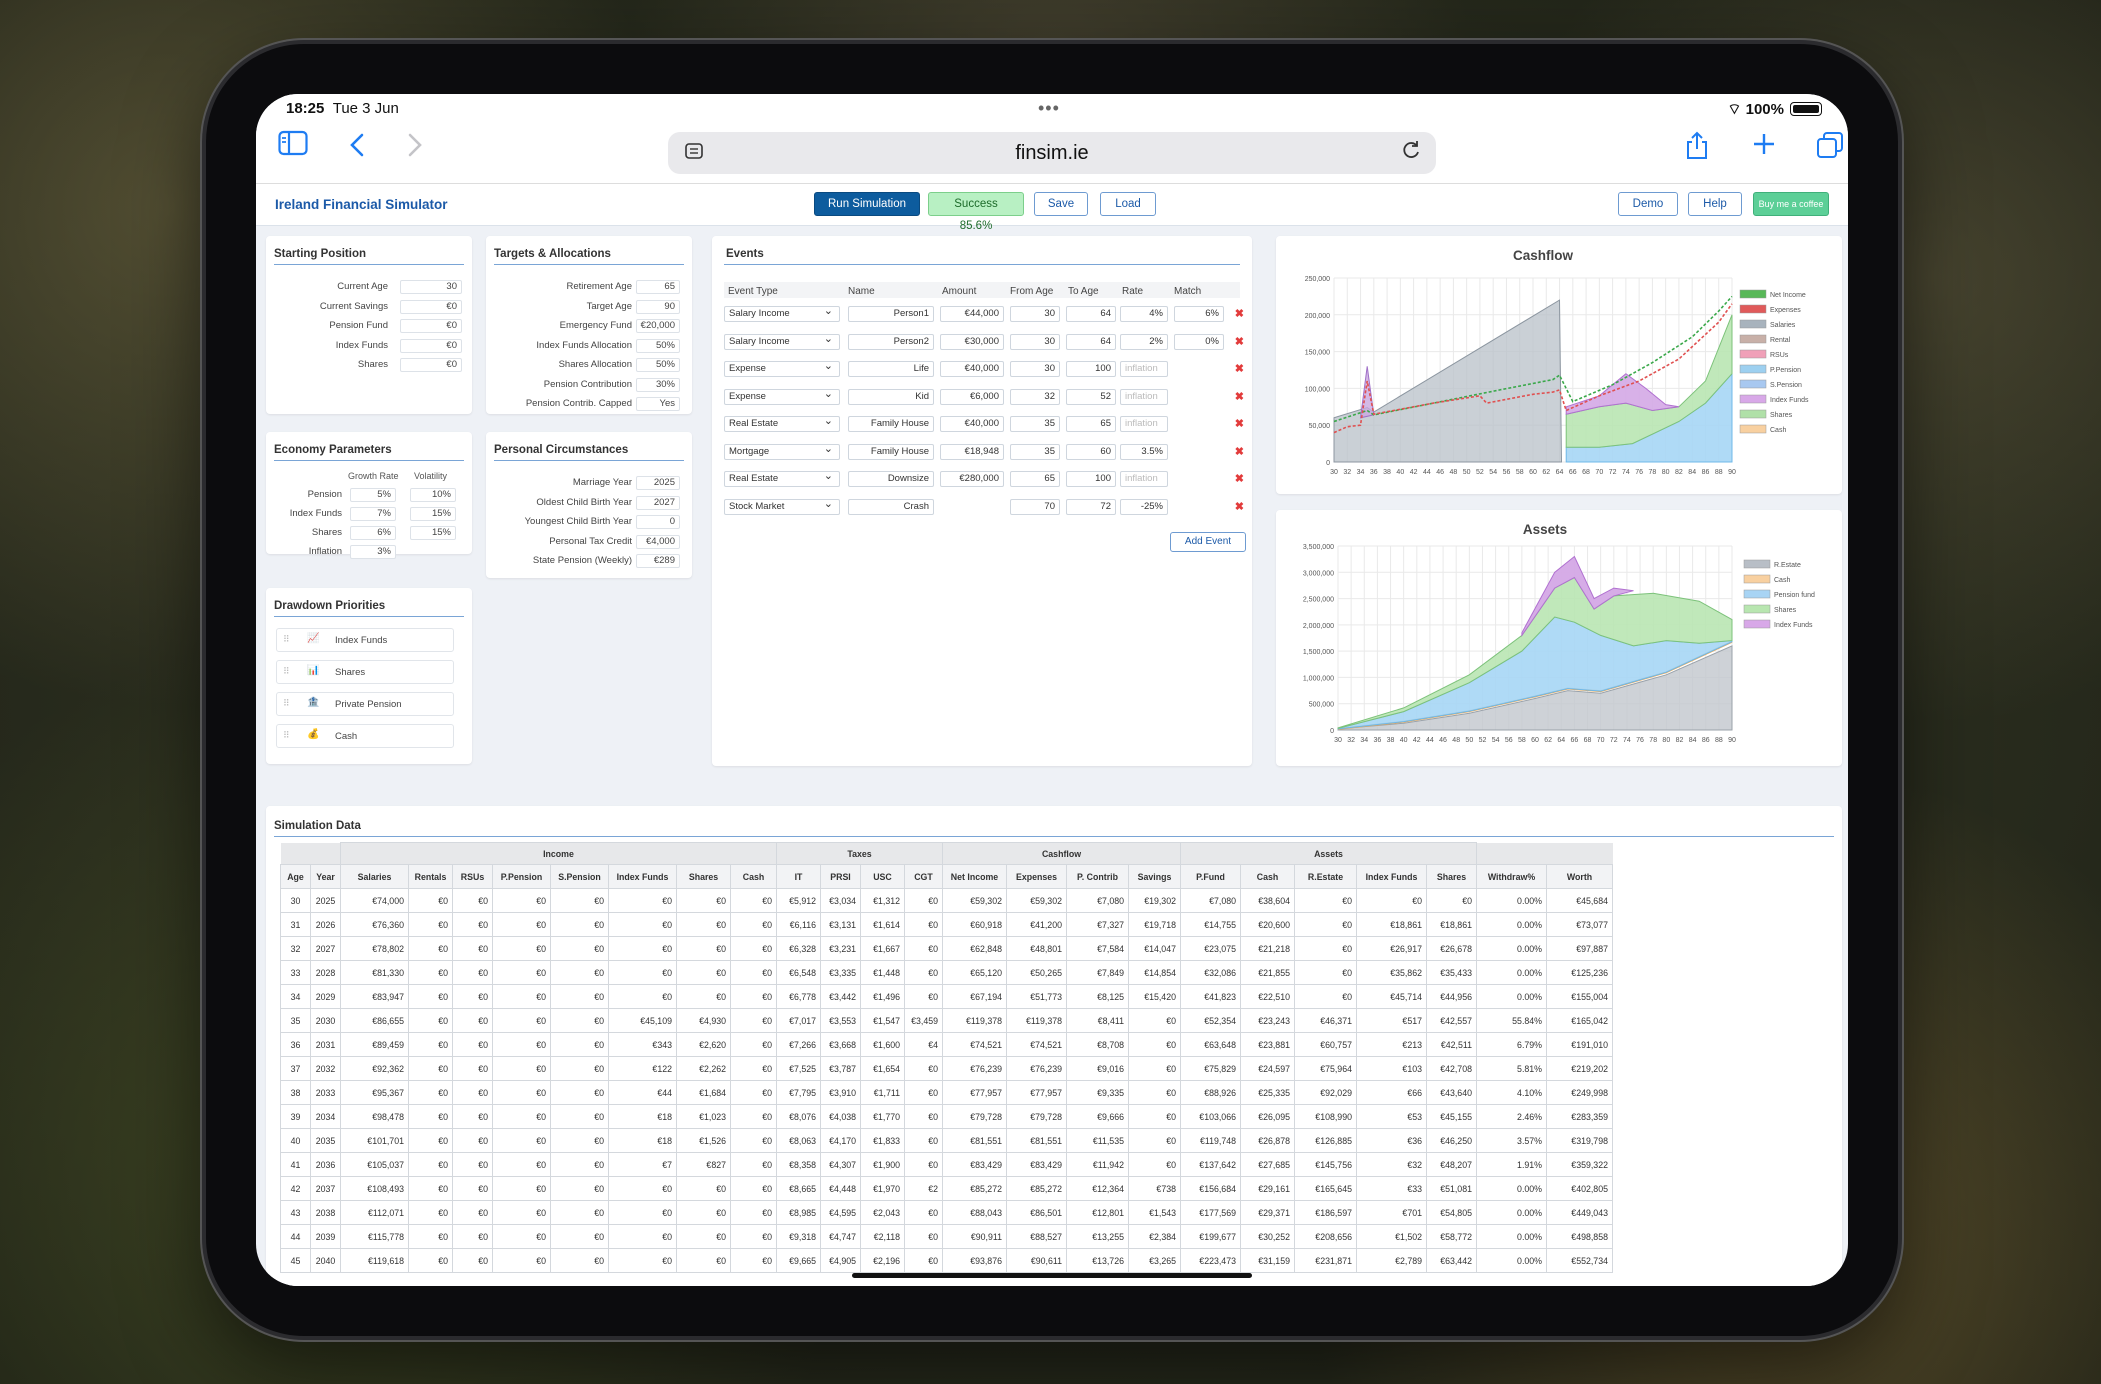 This screenshot has width=2101, height=1384. I want to click on save-button: Save, so click(1061, 204).